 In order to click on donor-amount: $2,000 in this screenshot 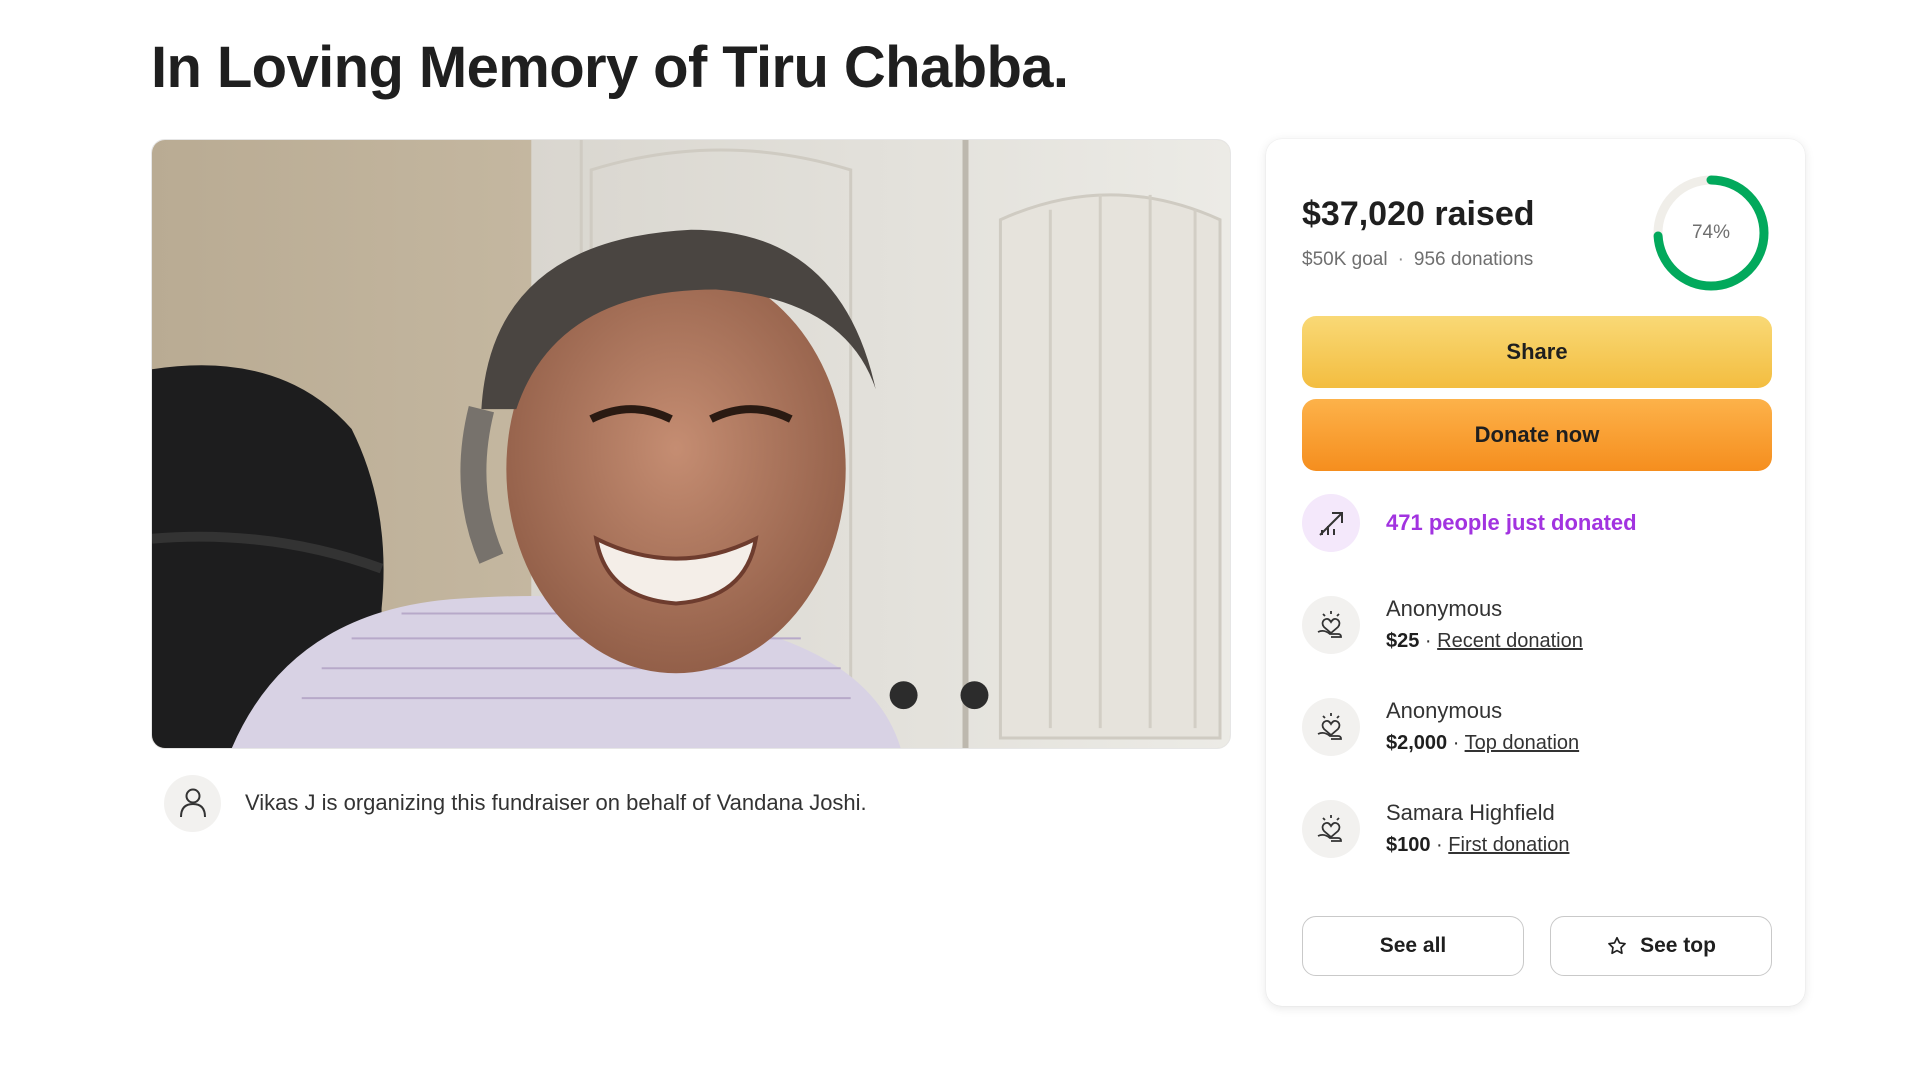, I will do `click(1417, 743)`.